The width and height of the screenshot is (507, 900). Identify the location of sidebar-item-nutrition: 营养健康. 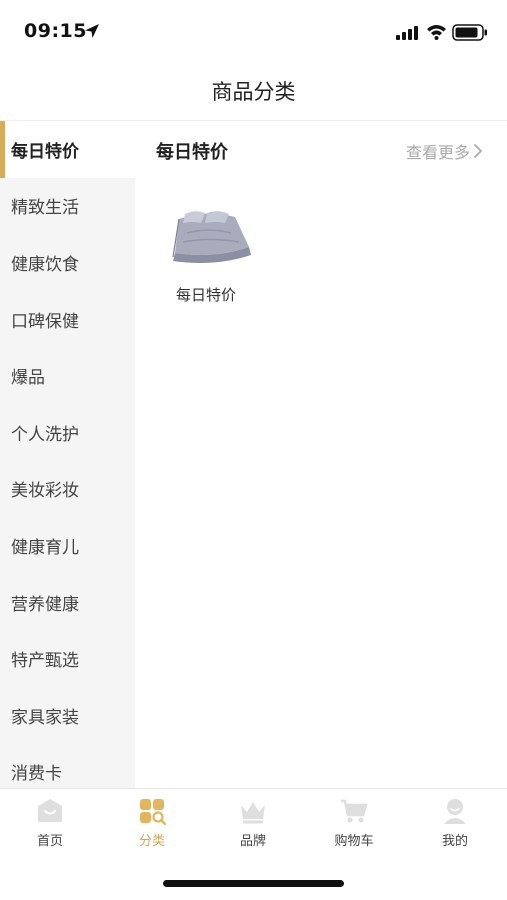
(67, 602).